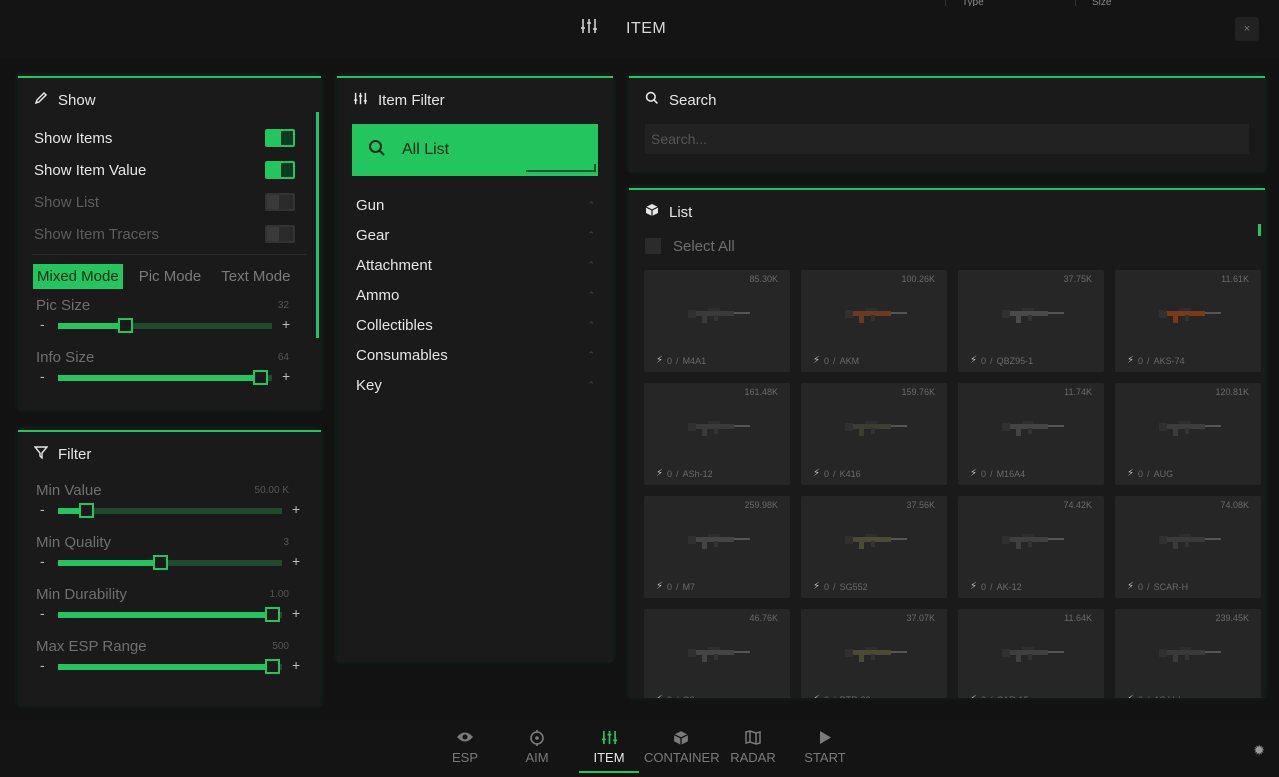  What do you see at coordinates (874, 547) in the screenshot?
I see `item-card: 37.56K ⚡ 0/SG552` at bounding box center [874, 547].